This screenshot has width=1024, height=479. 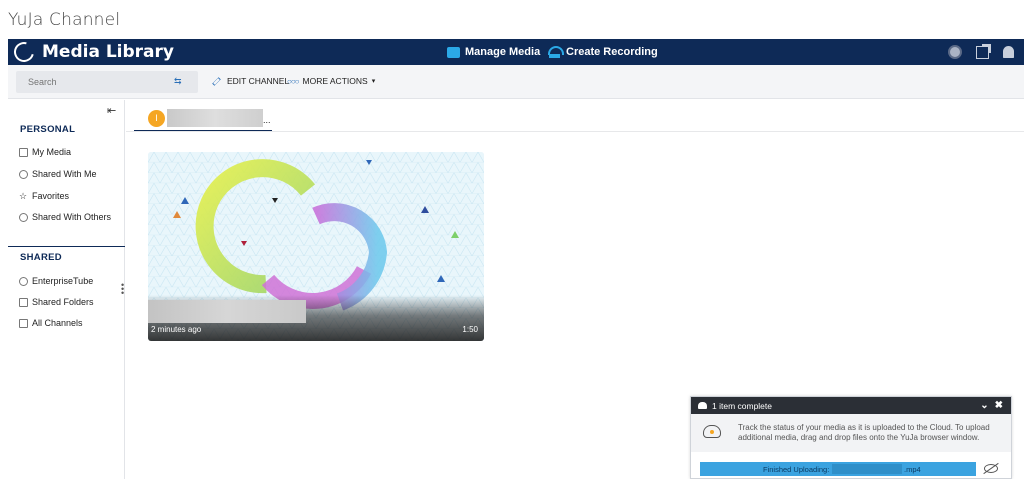 I want to click on brand: Media Library, so click(x=92, y=52).